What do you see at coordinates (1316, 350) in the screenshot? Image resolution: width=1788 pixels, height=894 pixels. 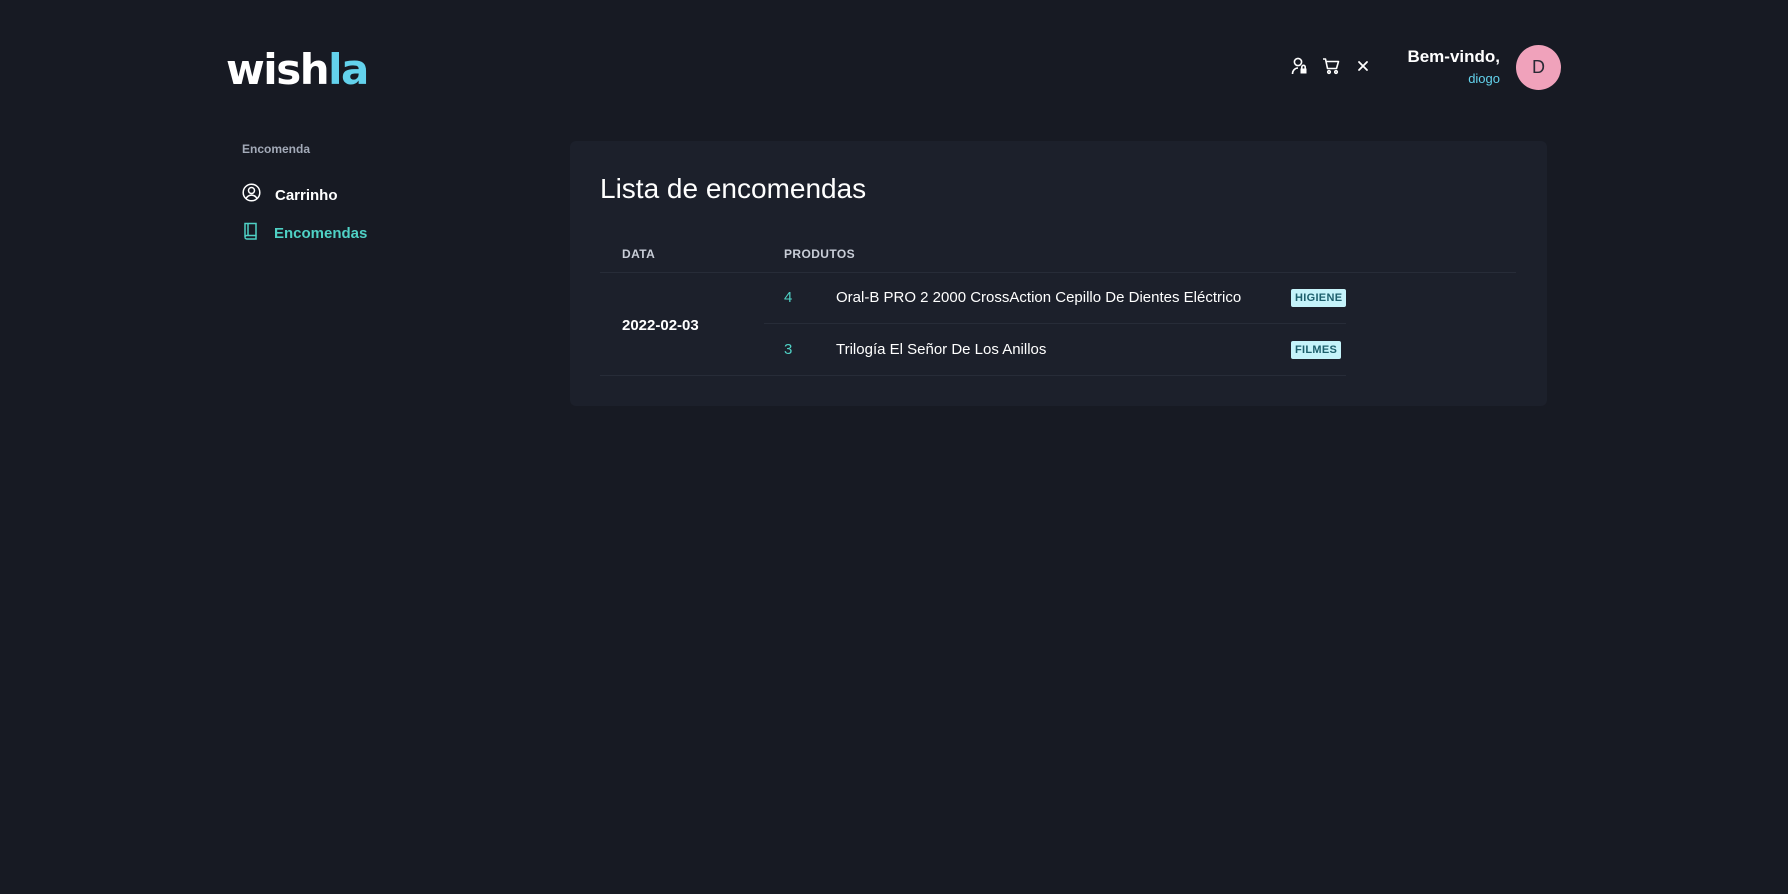 I see `category-badge: FILMES` at bounding box center [1316, 350].